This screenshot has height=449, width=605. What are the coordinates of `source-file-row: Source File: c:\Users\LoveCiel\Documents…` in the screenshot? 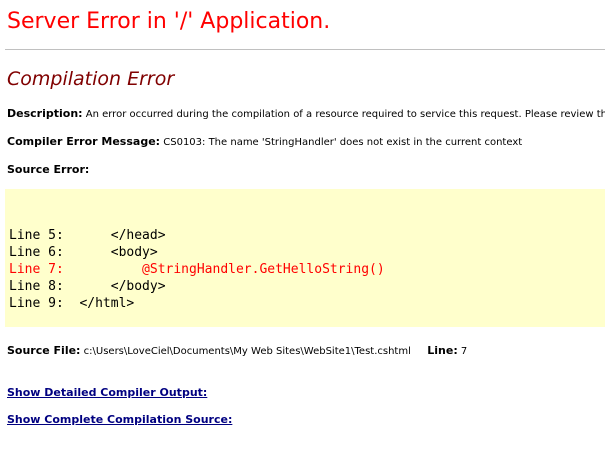 It's located at (237, 350).